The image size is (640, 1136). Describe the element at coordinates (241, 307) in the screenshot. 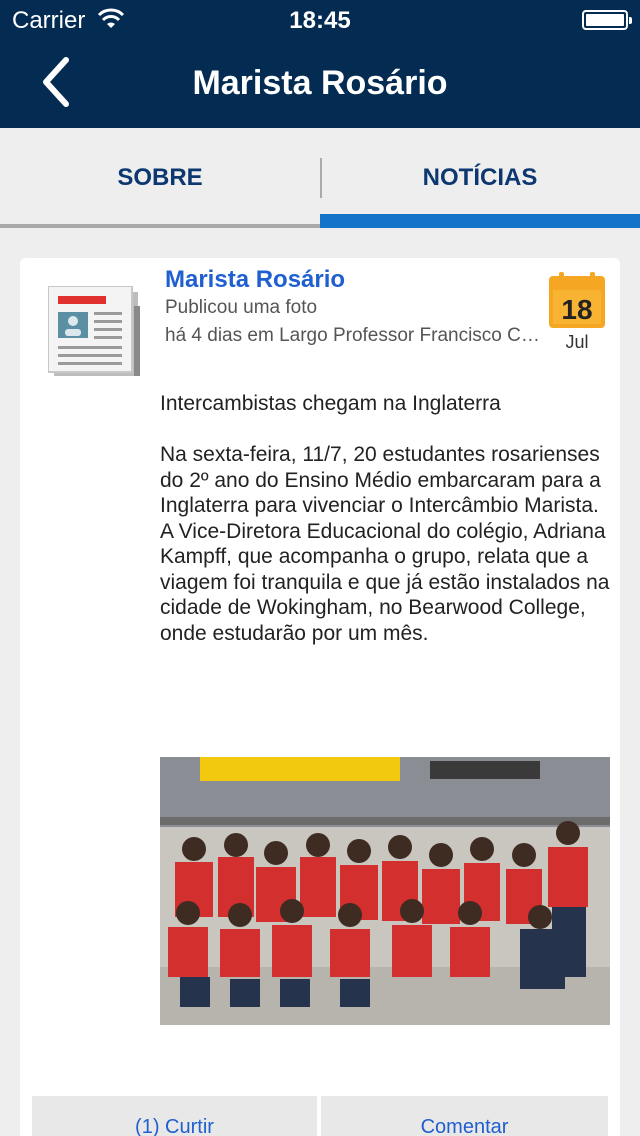

I see `post-action: Publicou uma foto` at that location.